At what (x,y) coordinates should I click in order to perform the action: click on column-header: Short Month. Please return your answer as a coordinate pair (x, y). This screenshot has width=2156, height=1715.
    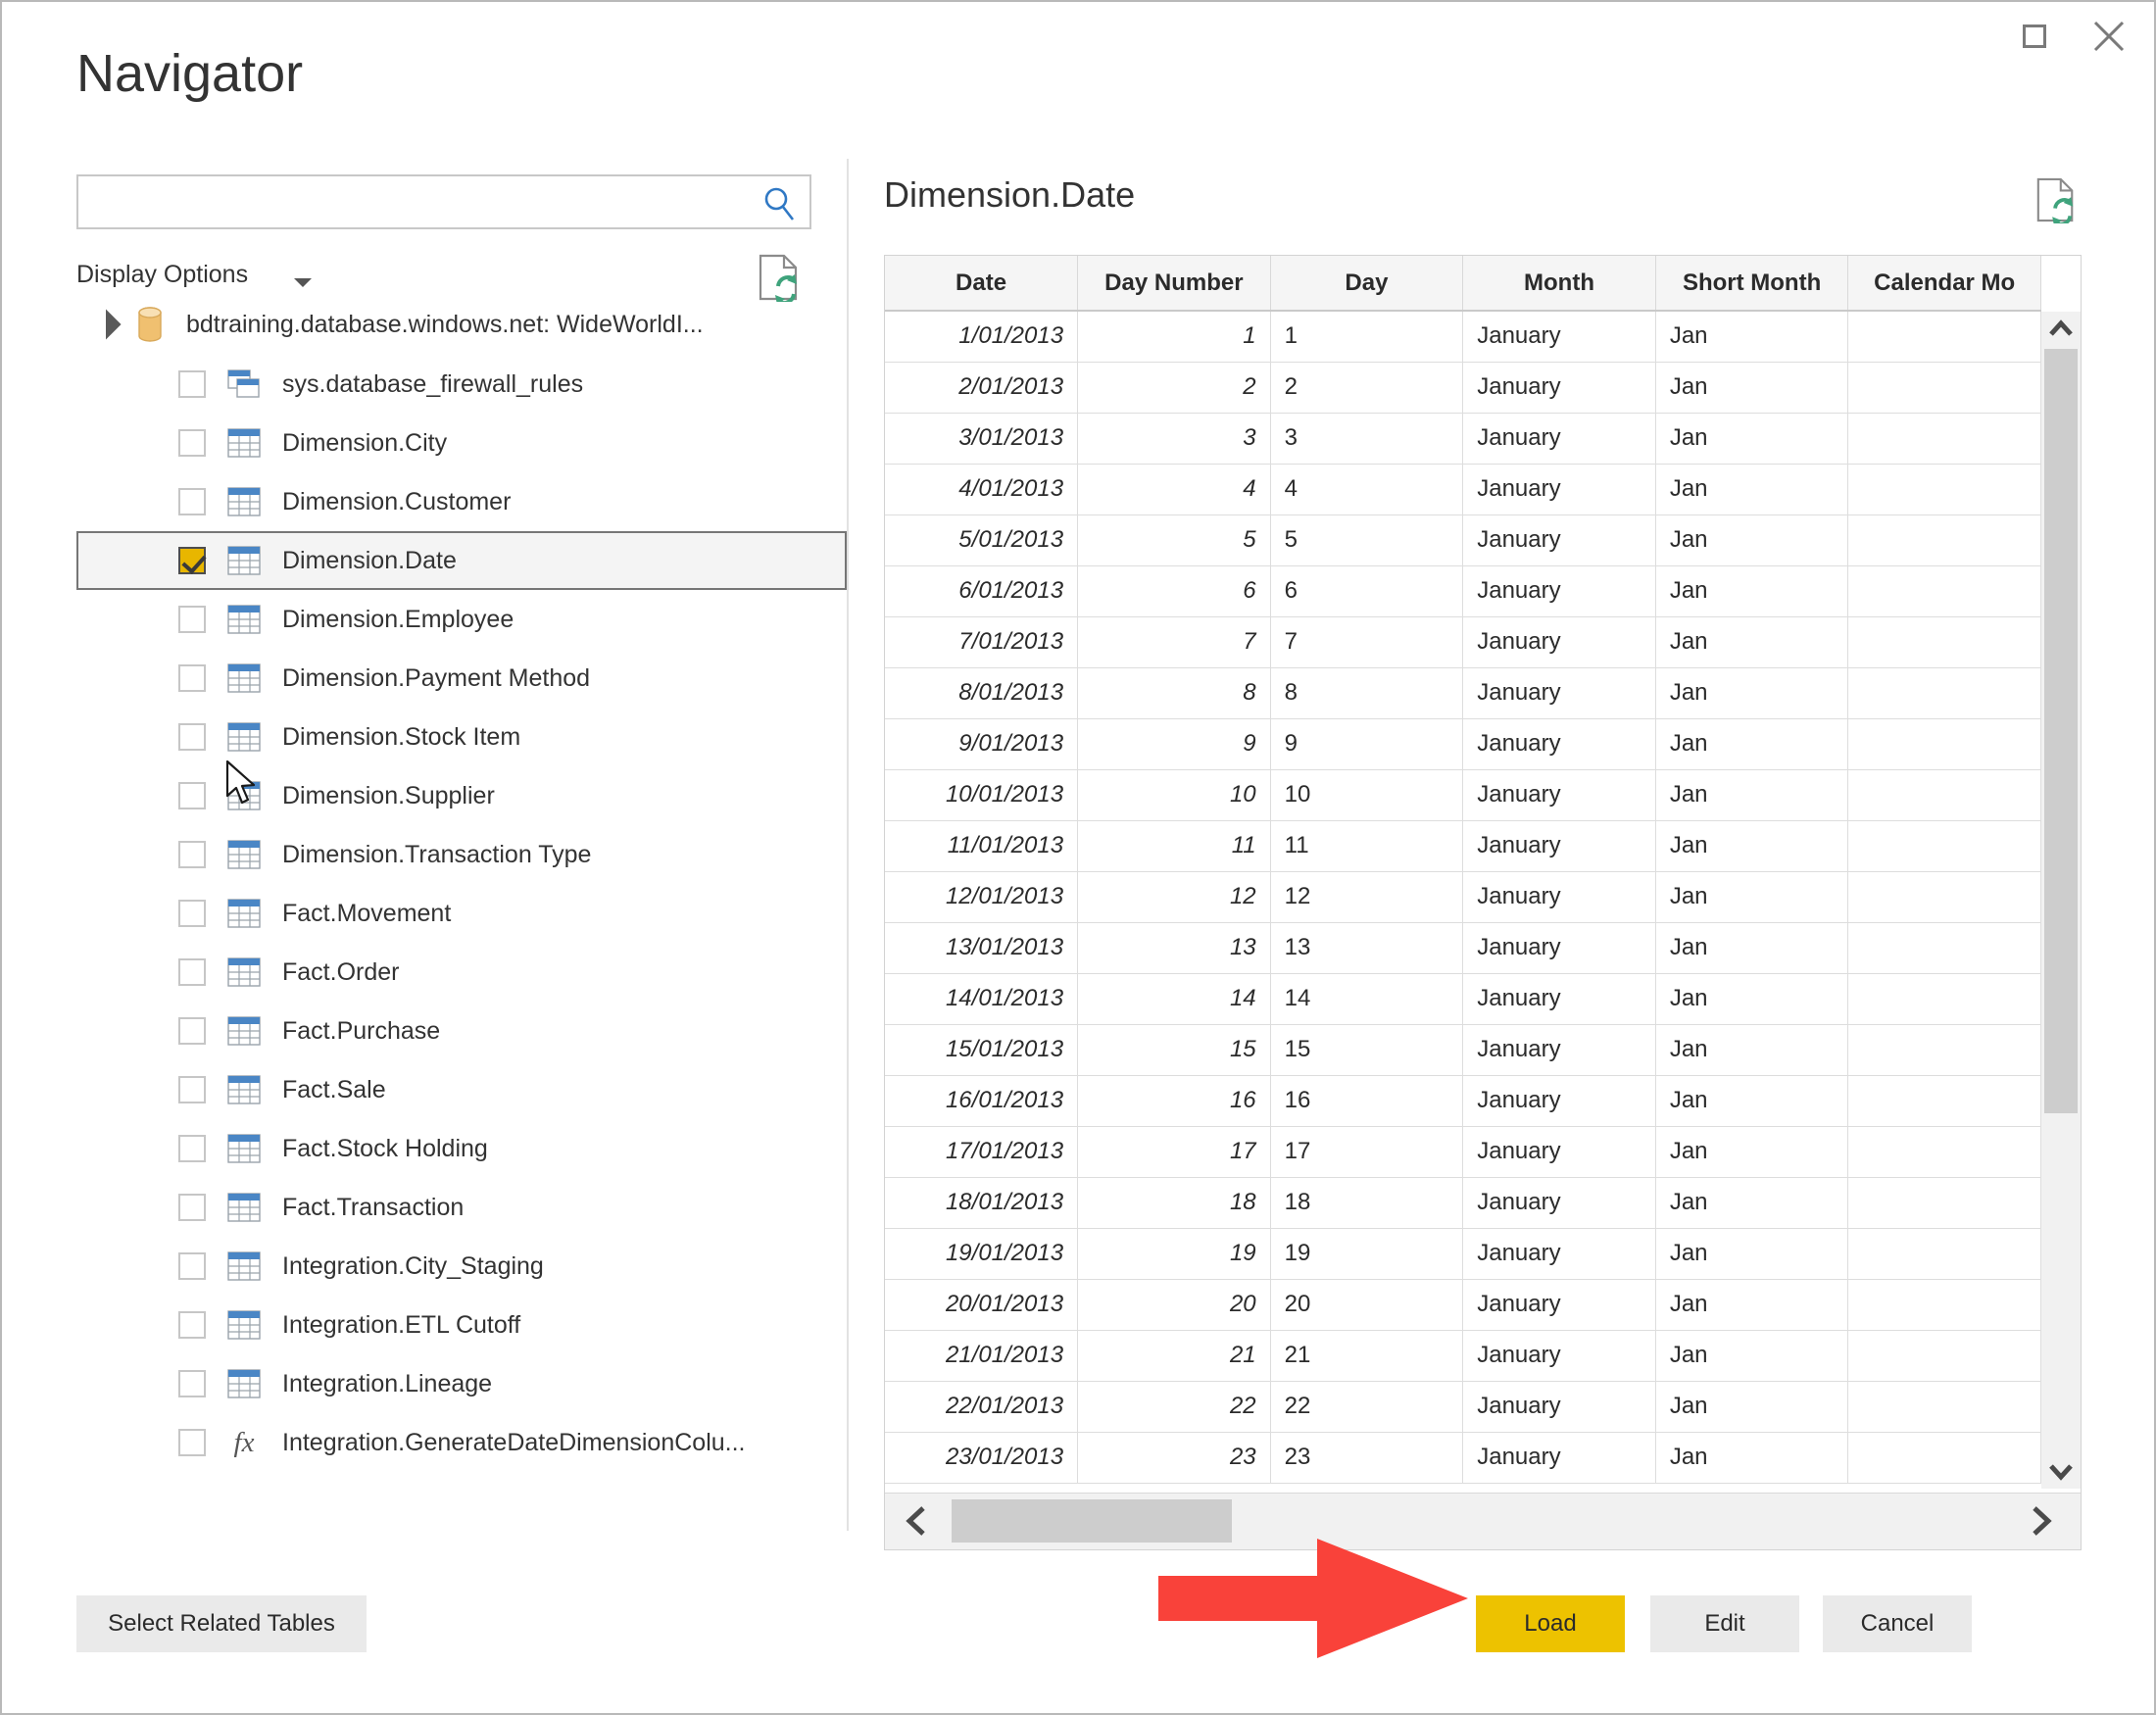
    Looking at the image, I should click on (1752, 284).